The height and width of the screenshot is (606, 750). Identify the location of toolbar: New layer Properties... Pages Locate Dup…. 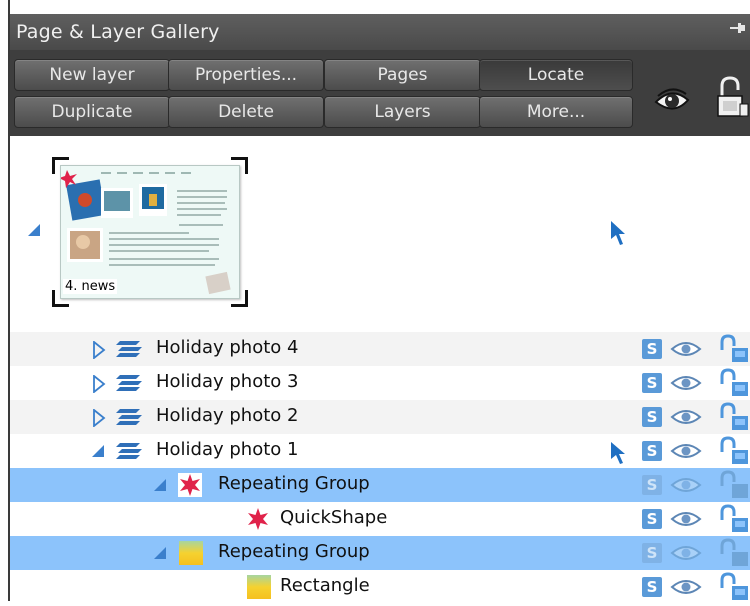
(380, 93).